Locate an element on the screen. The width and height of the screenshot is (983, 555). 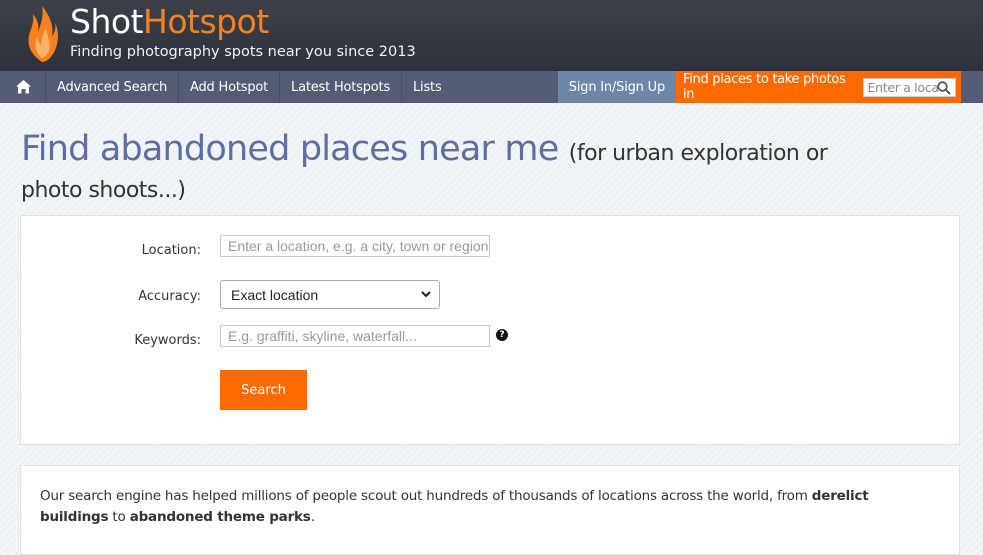
home-icon is located at coordinates (23, 87).